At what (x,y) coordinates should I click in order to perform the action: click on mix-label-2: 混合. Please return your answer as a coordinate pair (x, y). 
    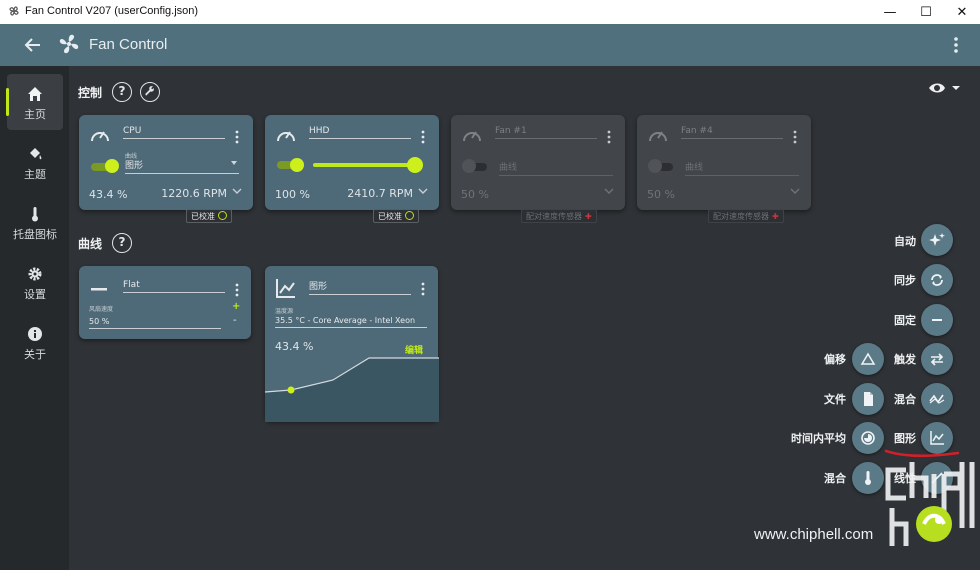
    Looking at the image, I should click on (835, 478).